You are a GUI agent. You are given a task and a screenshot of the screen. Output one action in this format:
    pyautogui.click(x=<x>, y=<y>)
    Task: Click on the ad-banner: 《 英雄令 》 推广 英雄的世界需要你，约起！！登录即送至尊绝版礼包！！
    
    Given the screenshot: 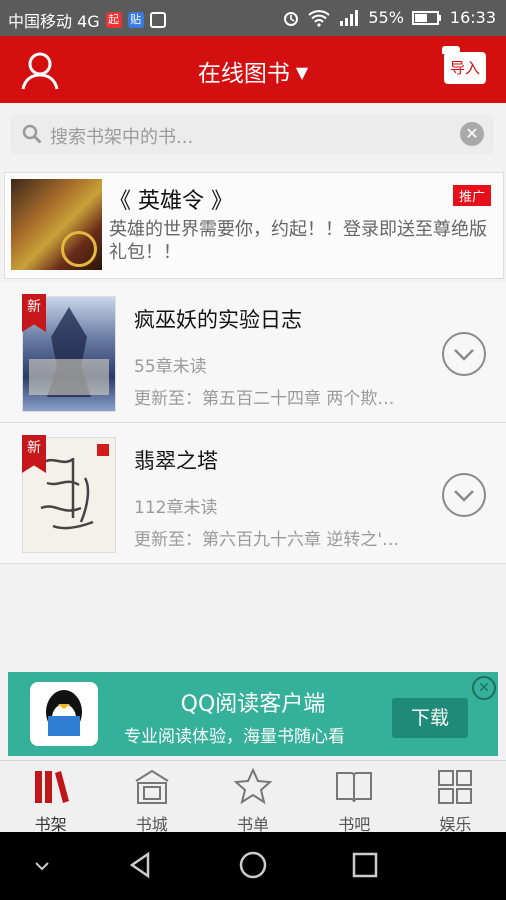 What is the action you would take?
    pyautogui.click(x=254, y=225)
    